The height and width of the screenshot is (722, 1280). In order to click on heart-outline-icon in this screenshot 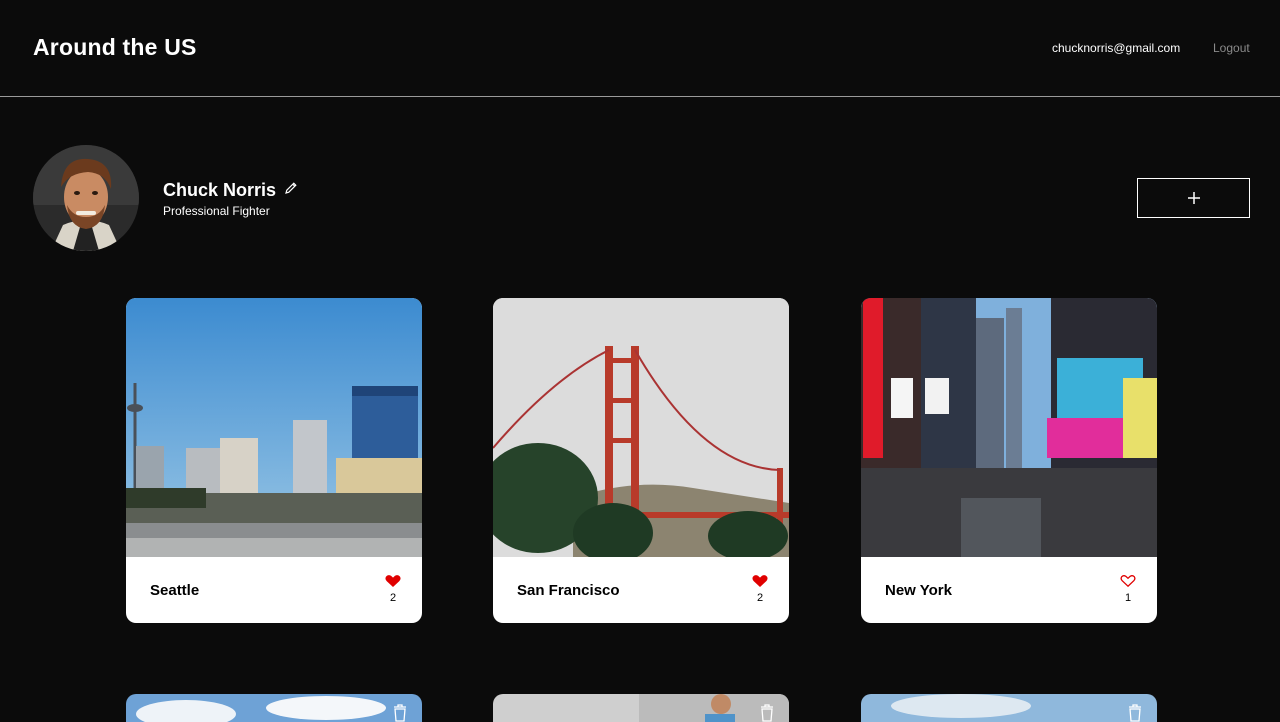, I will do `click(1128, 581)`.